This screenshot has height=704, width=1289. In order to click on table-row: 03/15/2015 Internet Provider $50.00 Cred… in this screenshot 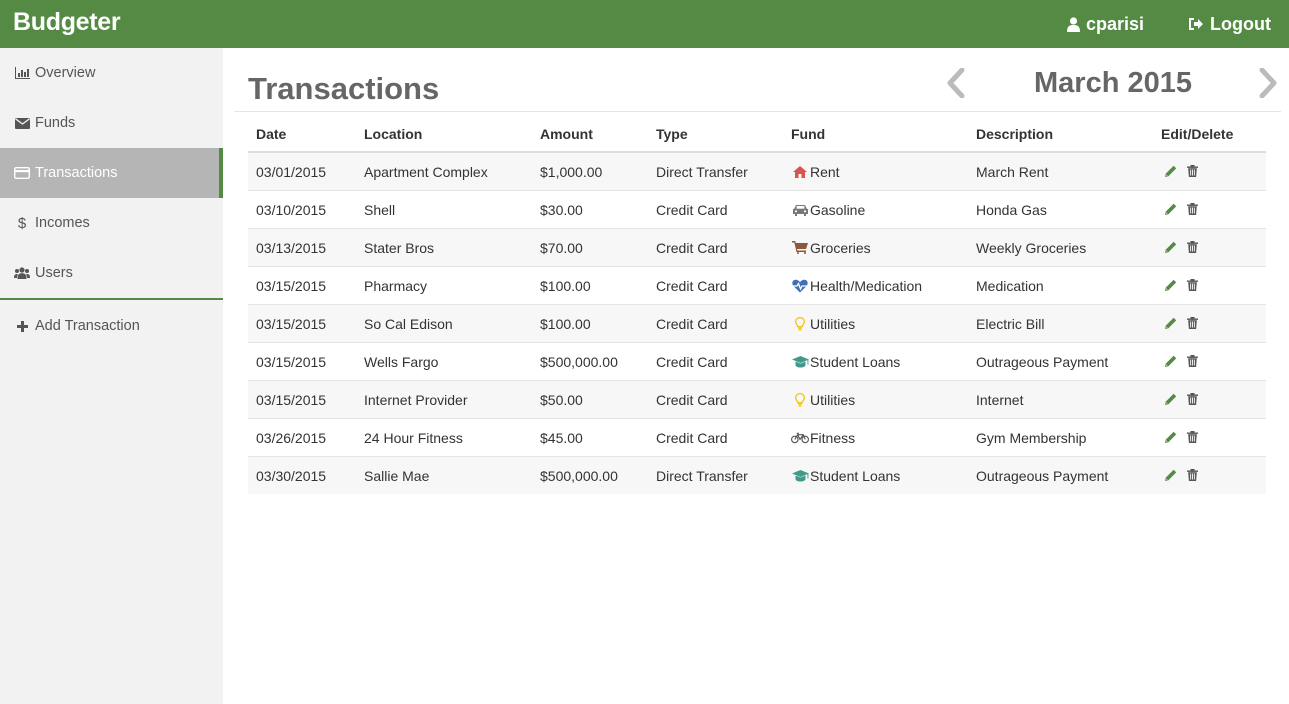, I will do `click(757, 399)`.